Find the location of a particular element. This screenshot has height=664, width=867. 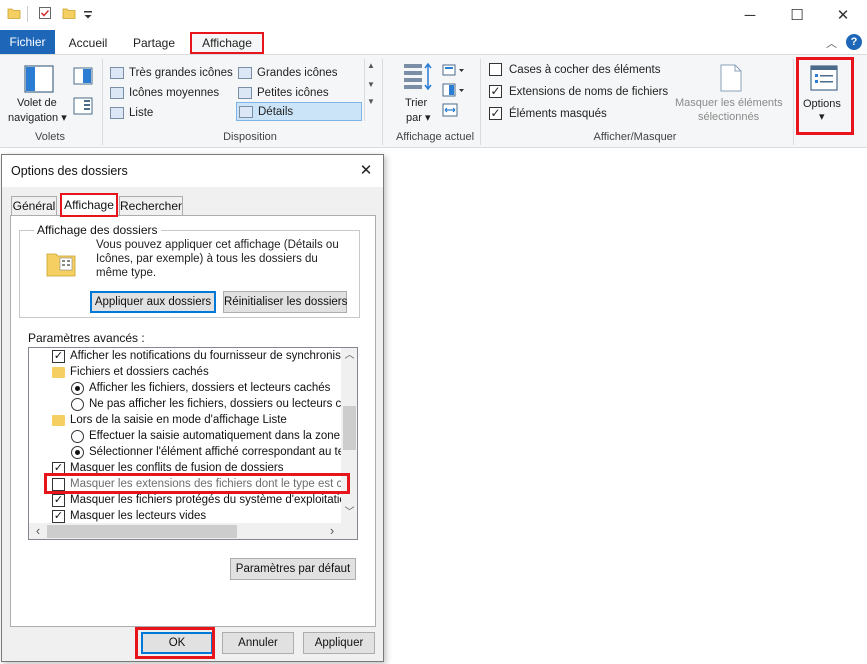

advanced-settings-label: Paramètres avancés : is located at coordinates (86, 338).